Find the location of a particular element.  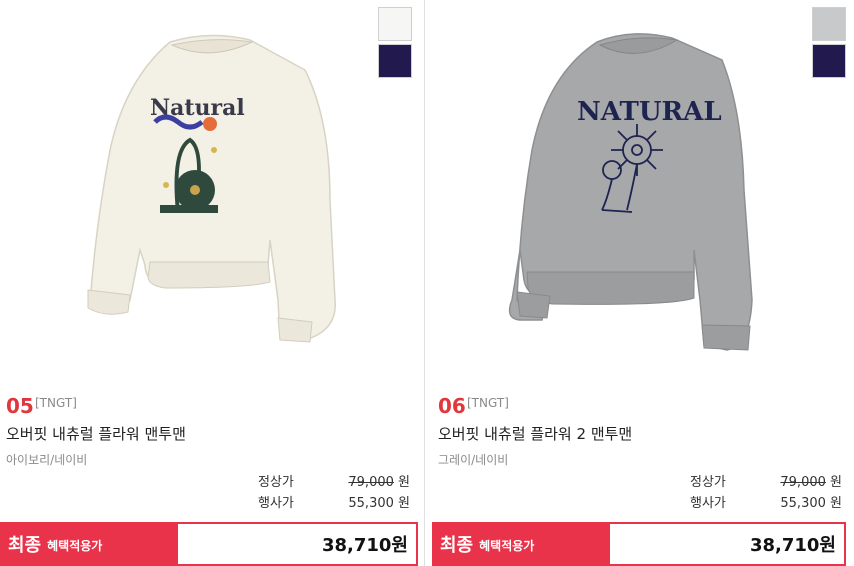

product-name: 오버핏 내츄럴 플라워 맨투맨 is located at coordinates (96, 434).